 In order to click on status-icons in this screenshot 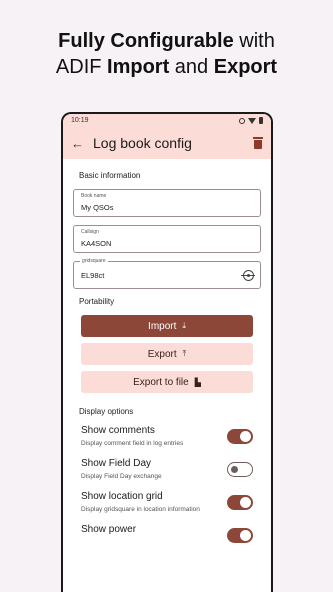, I will do `click(251, 120)`.